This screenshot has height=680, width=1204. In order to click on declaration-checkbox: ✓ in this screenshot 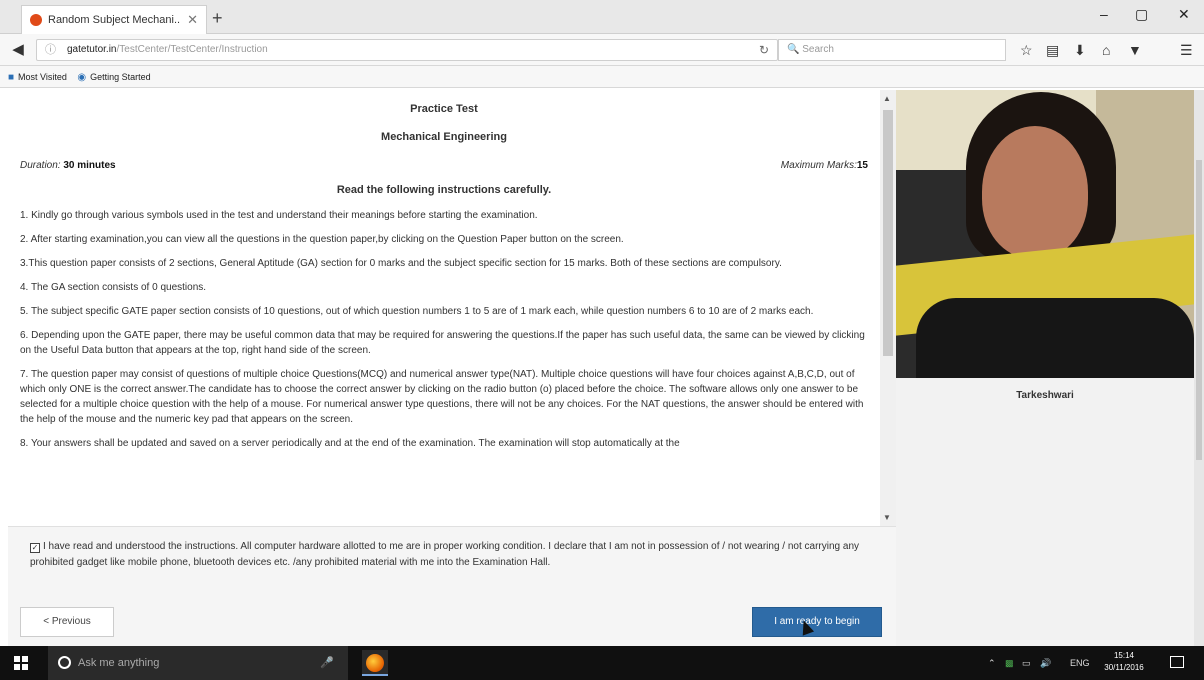, I will do `click(35, 548)`.